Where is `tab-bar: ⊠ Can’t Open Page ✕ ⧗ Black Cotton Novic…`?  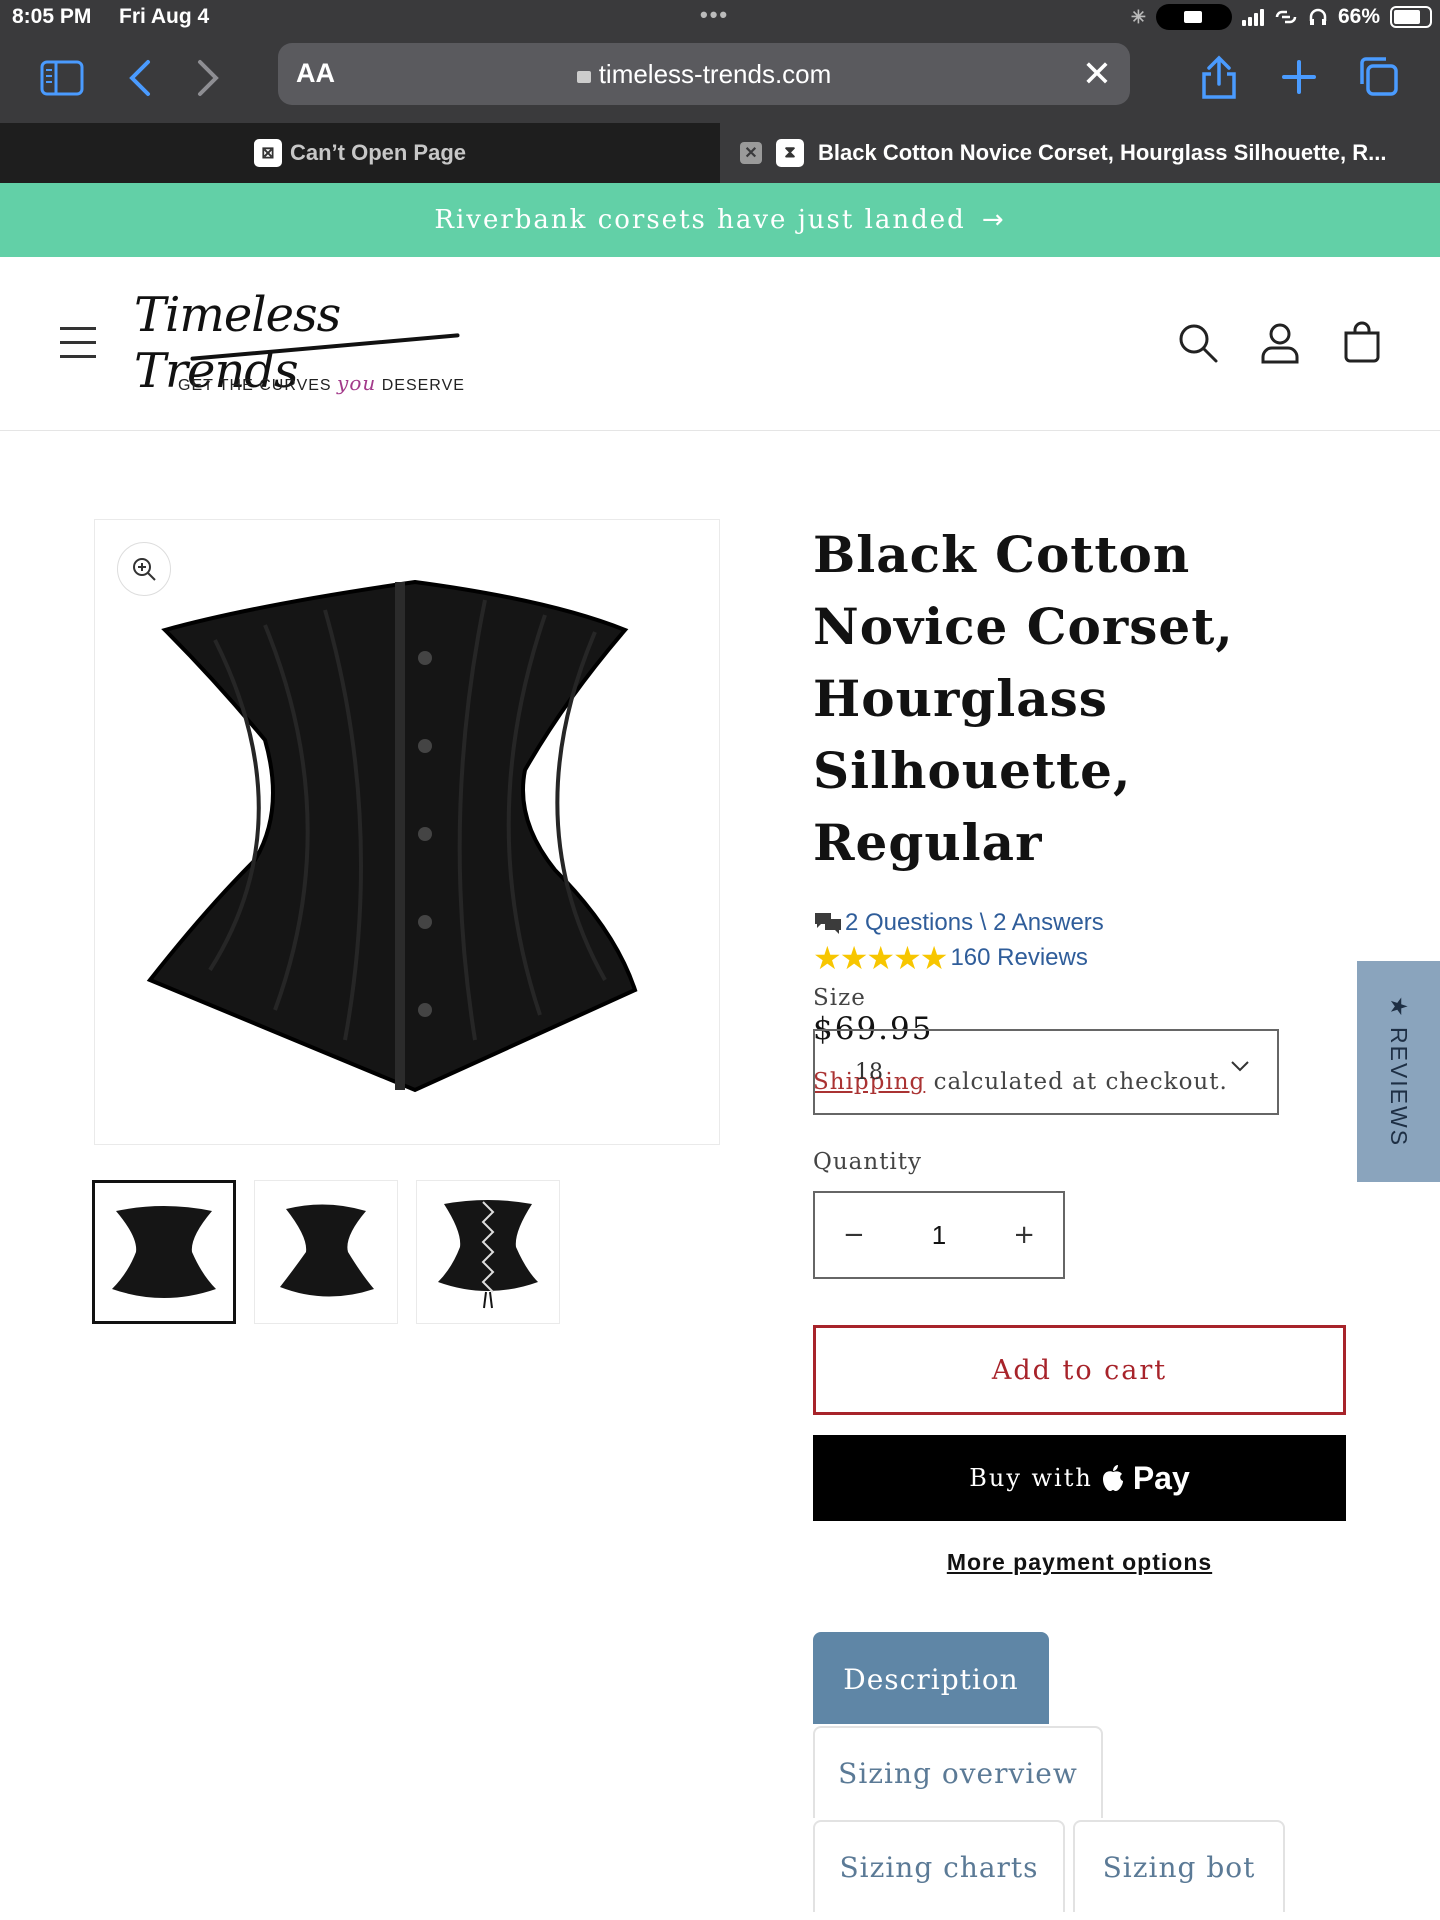
tab-bar: ⊠ Can’t Open Page ✕ ⧗ Black Cotton Novic… is located at coordinates (720, 153).